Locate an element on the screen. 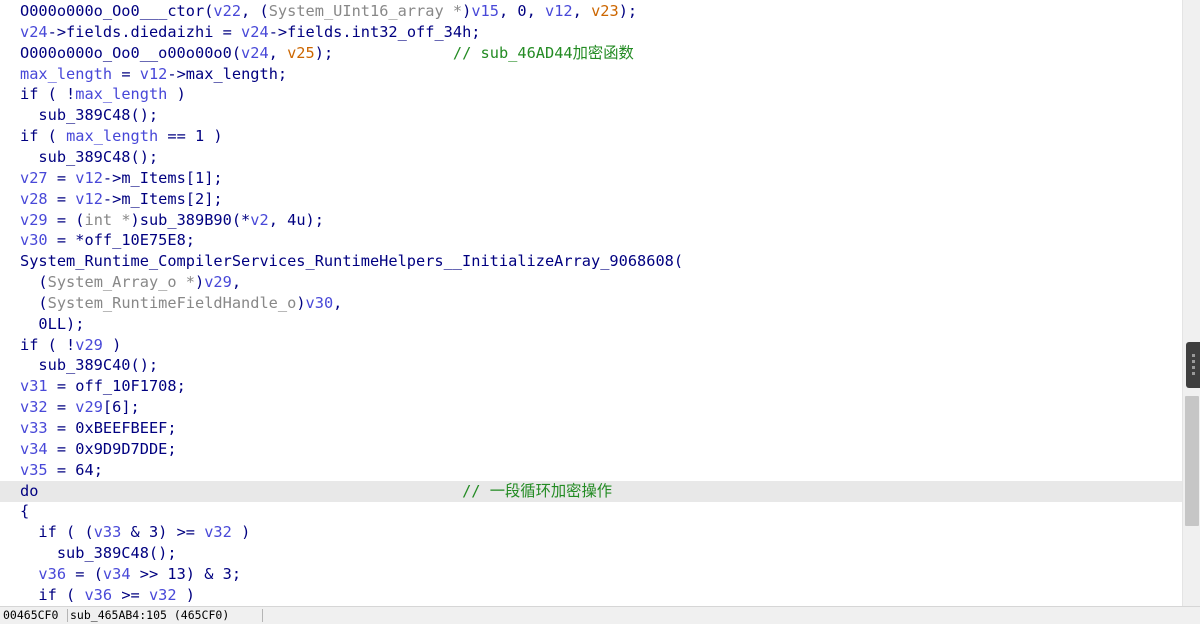  code-line: if ( !max_length ) is located at coordinates (591, 94).